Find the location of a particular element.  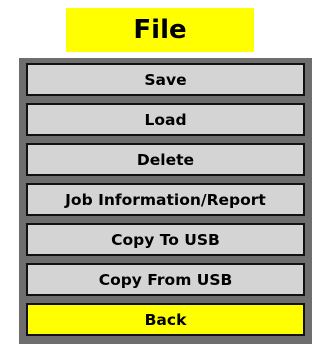

copy-from-usb-button: Copy From USB is located at coordinates (165, 279).